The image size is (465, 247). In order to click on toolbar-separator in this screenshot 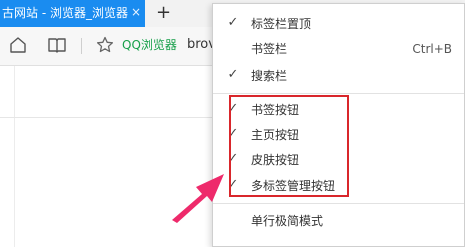, I will do `click(81, 46)`.